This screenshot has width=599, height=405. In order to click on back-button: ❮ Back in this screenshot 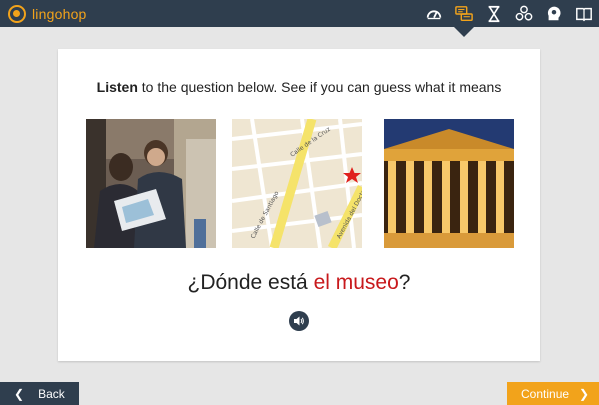, I will do `click(39, 393)`.